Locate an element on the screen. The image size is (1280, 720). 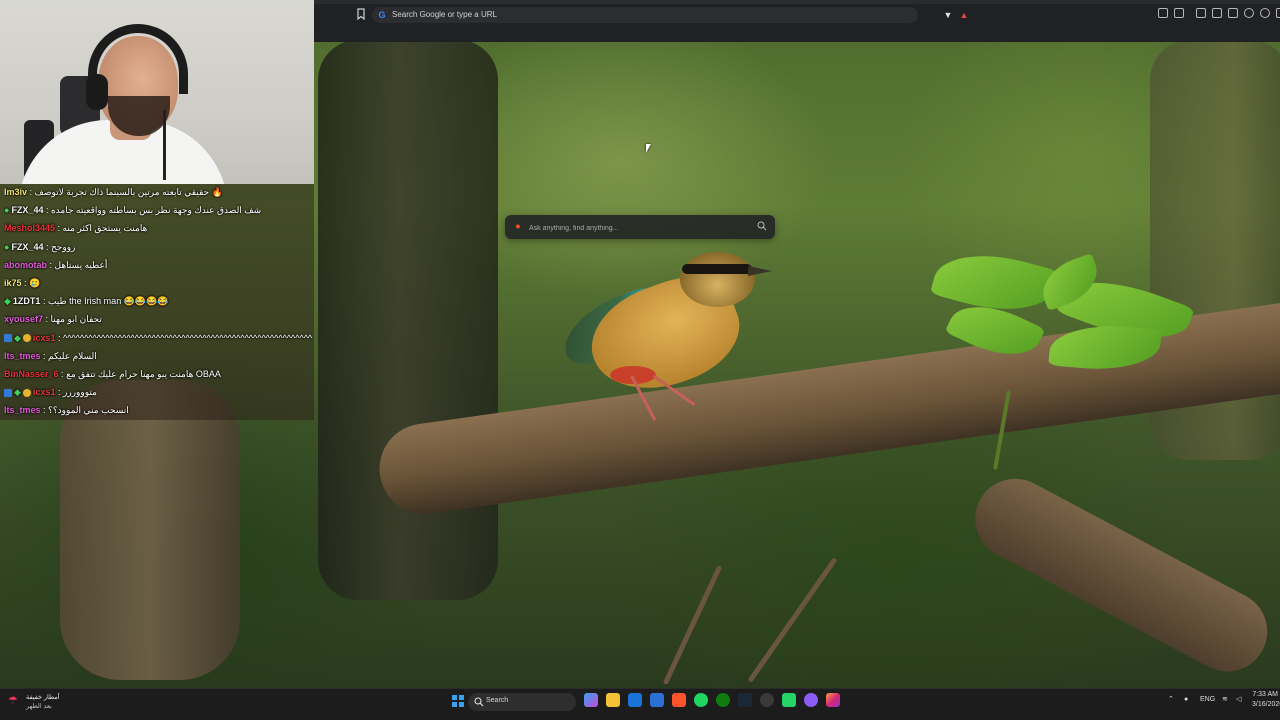
chat-username: xyousef7 is located at coordinates (23, 319).